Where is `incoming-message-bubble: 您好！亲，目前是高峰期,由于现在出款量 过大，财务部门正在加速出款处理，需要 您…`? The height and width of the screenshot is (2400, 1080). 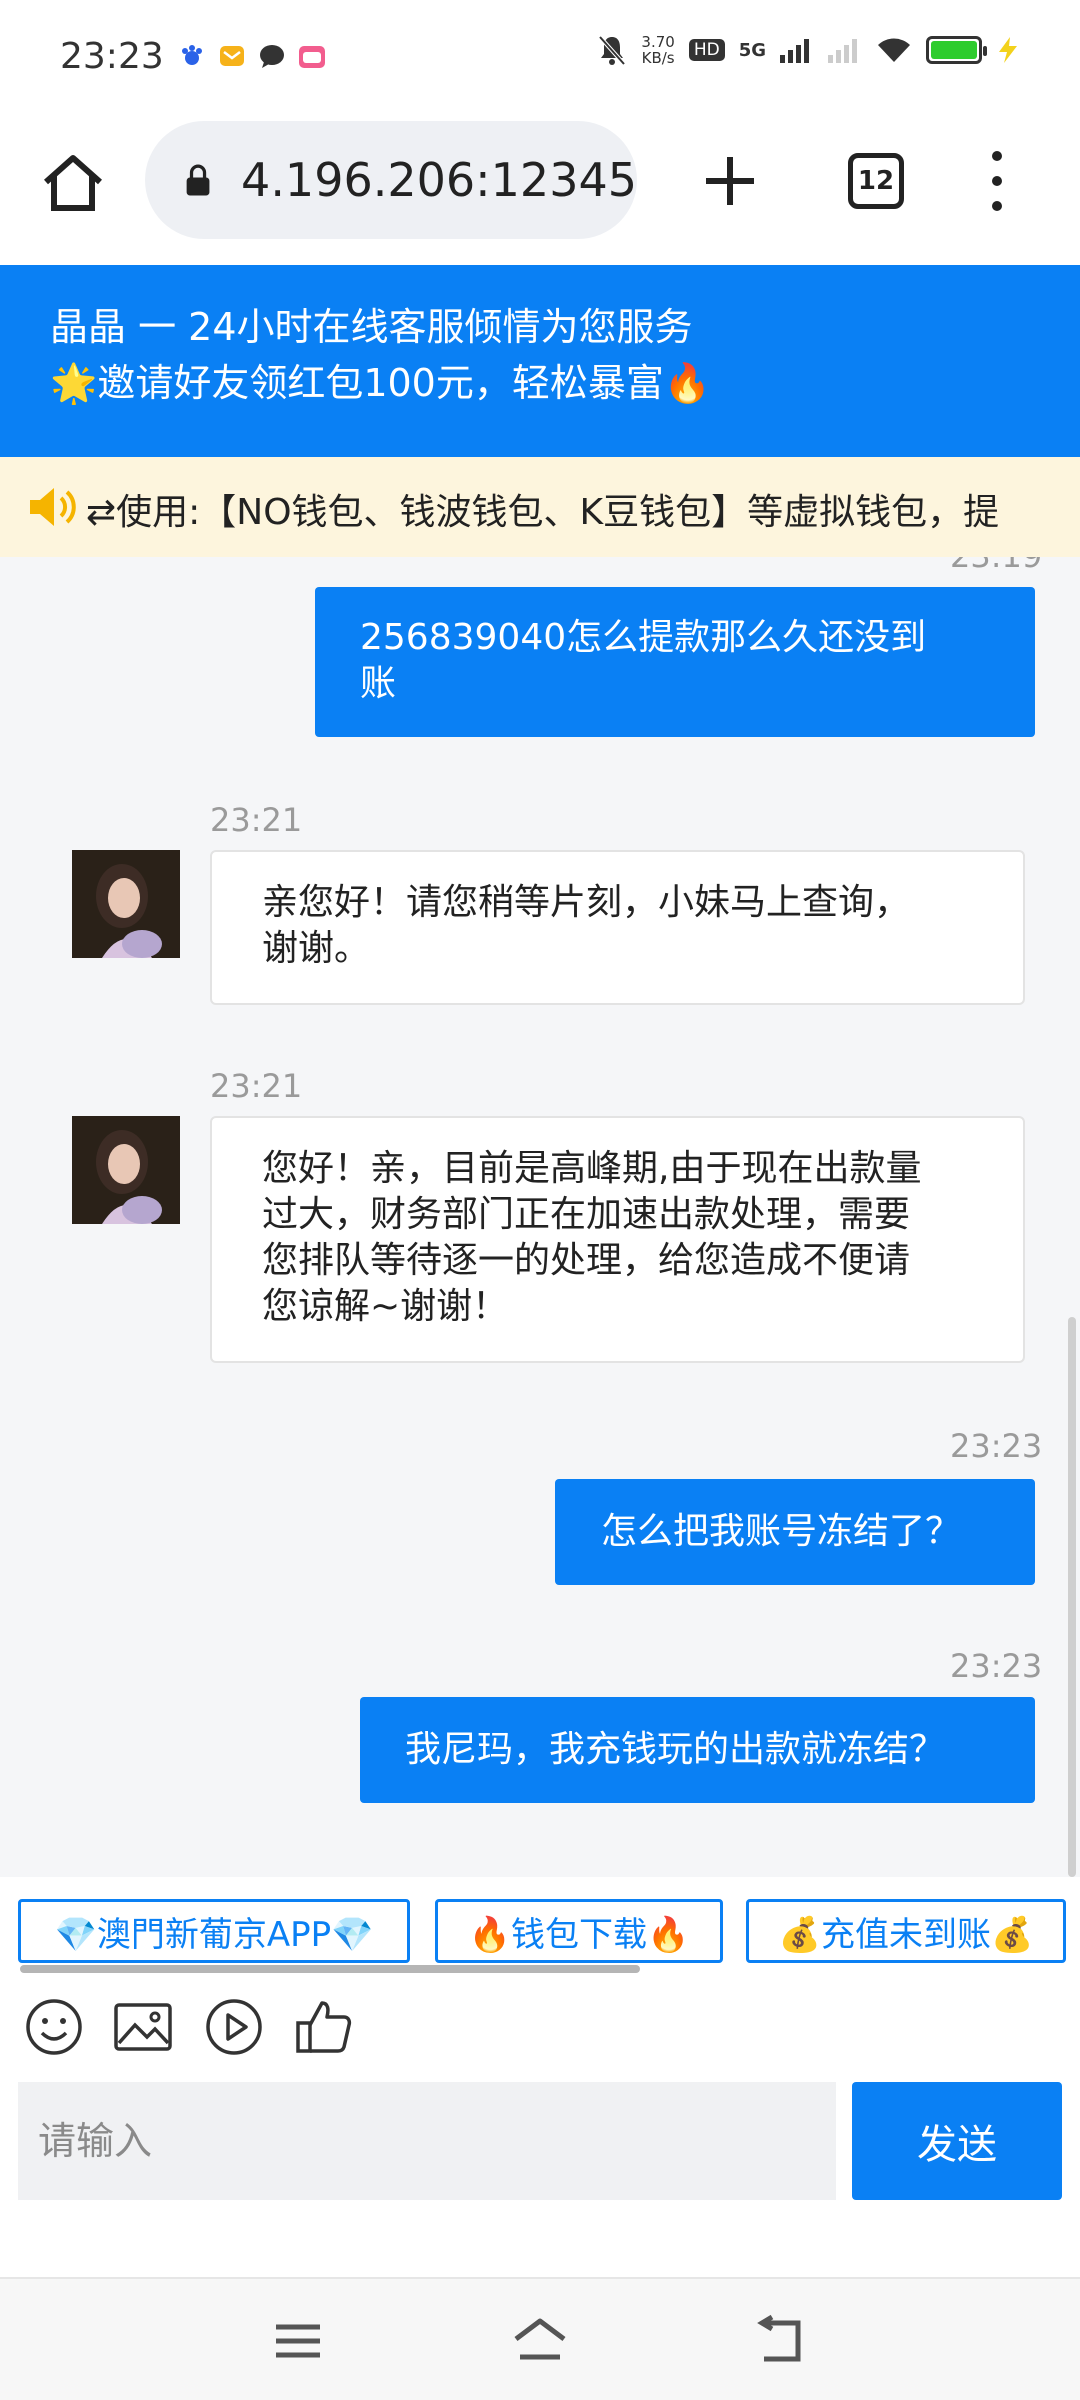 incoming-message-bubble: 您好！亲，目前是高峰期,由于现在出款量 过大，财务部门正在加速出款处理，需要 您… is located at coordinates (617, 1239).